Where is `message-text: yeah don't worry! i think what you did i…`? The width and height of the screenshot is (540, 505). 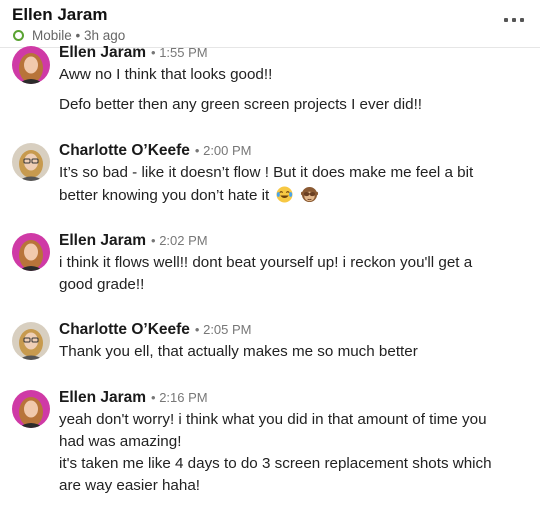 message-text: yeah don't worry! i think what you did i… is located at coordinates (273, 419).